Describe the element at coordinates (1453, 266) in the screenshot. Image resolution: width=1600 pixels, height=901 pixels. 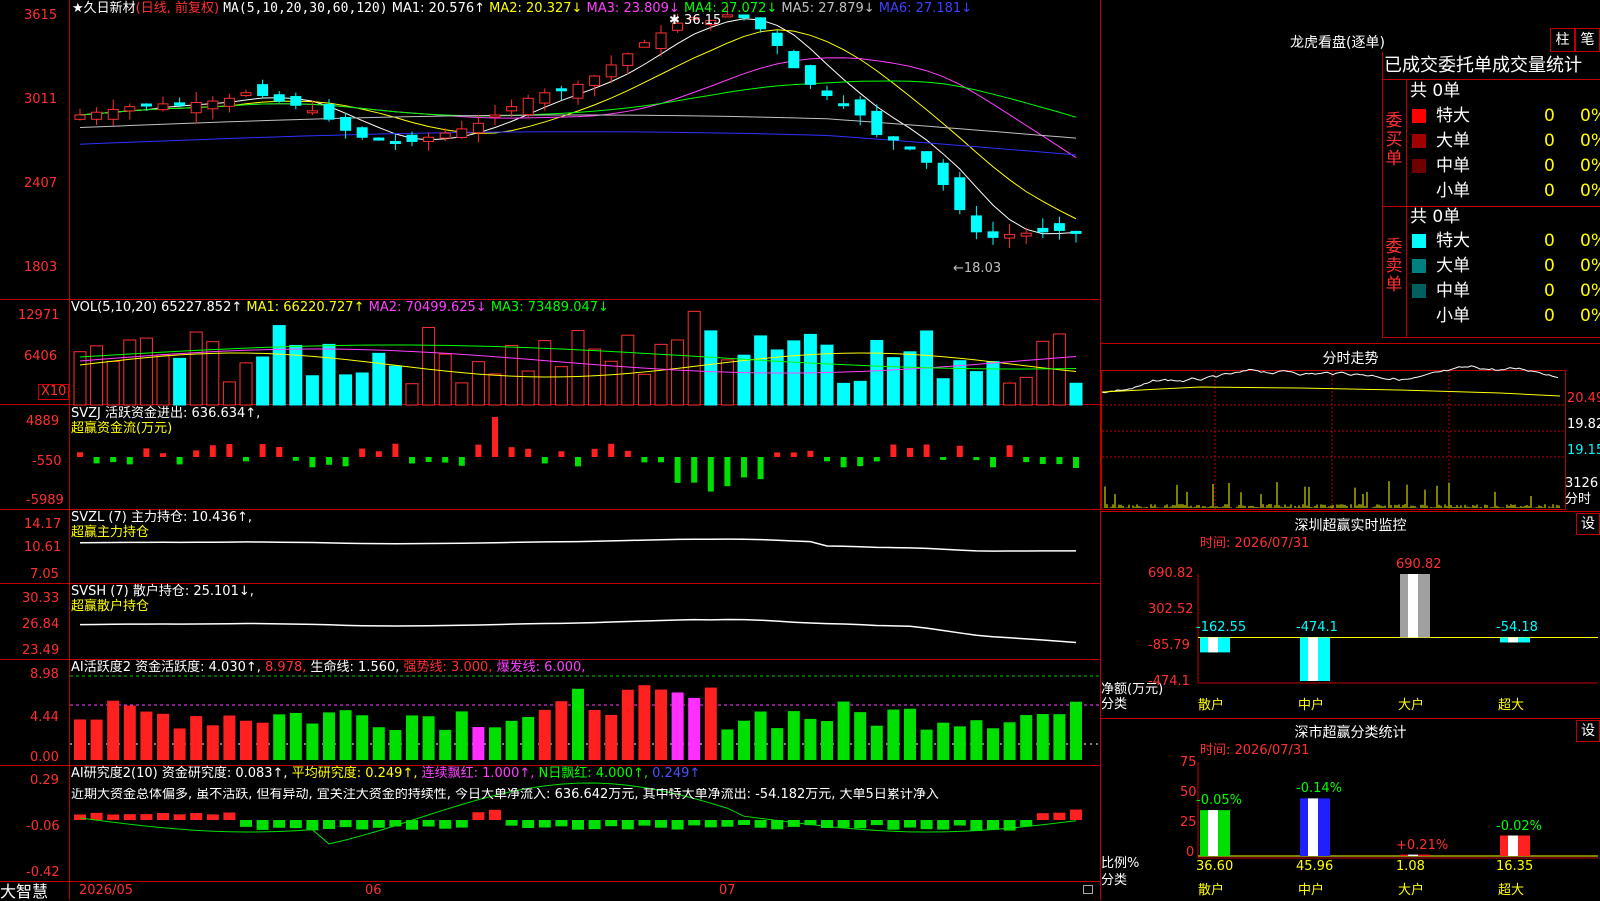
I see `sell-row-name: 大单` at that location.